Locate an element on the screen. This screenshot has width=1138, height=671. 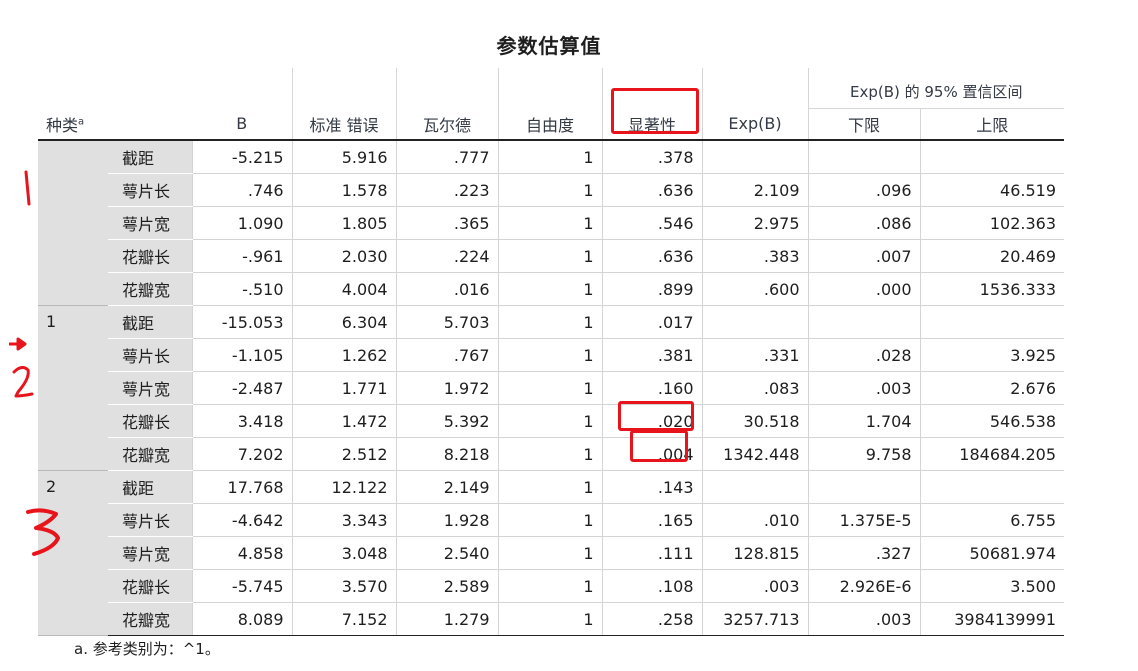
cell-exp-b: 1342.448 is located at coordinates (754, 454).